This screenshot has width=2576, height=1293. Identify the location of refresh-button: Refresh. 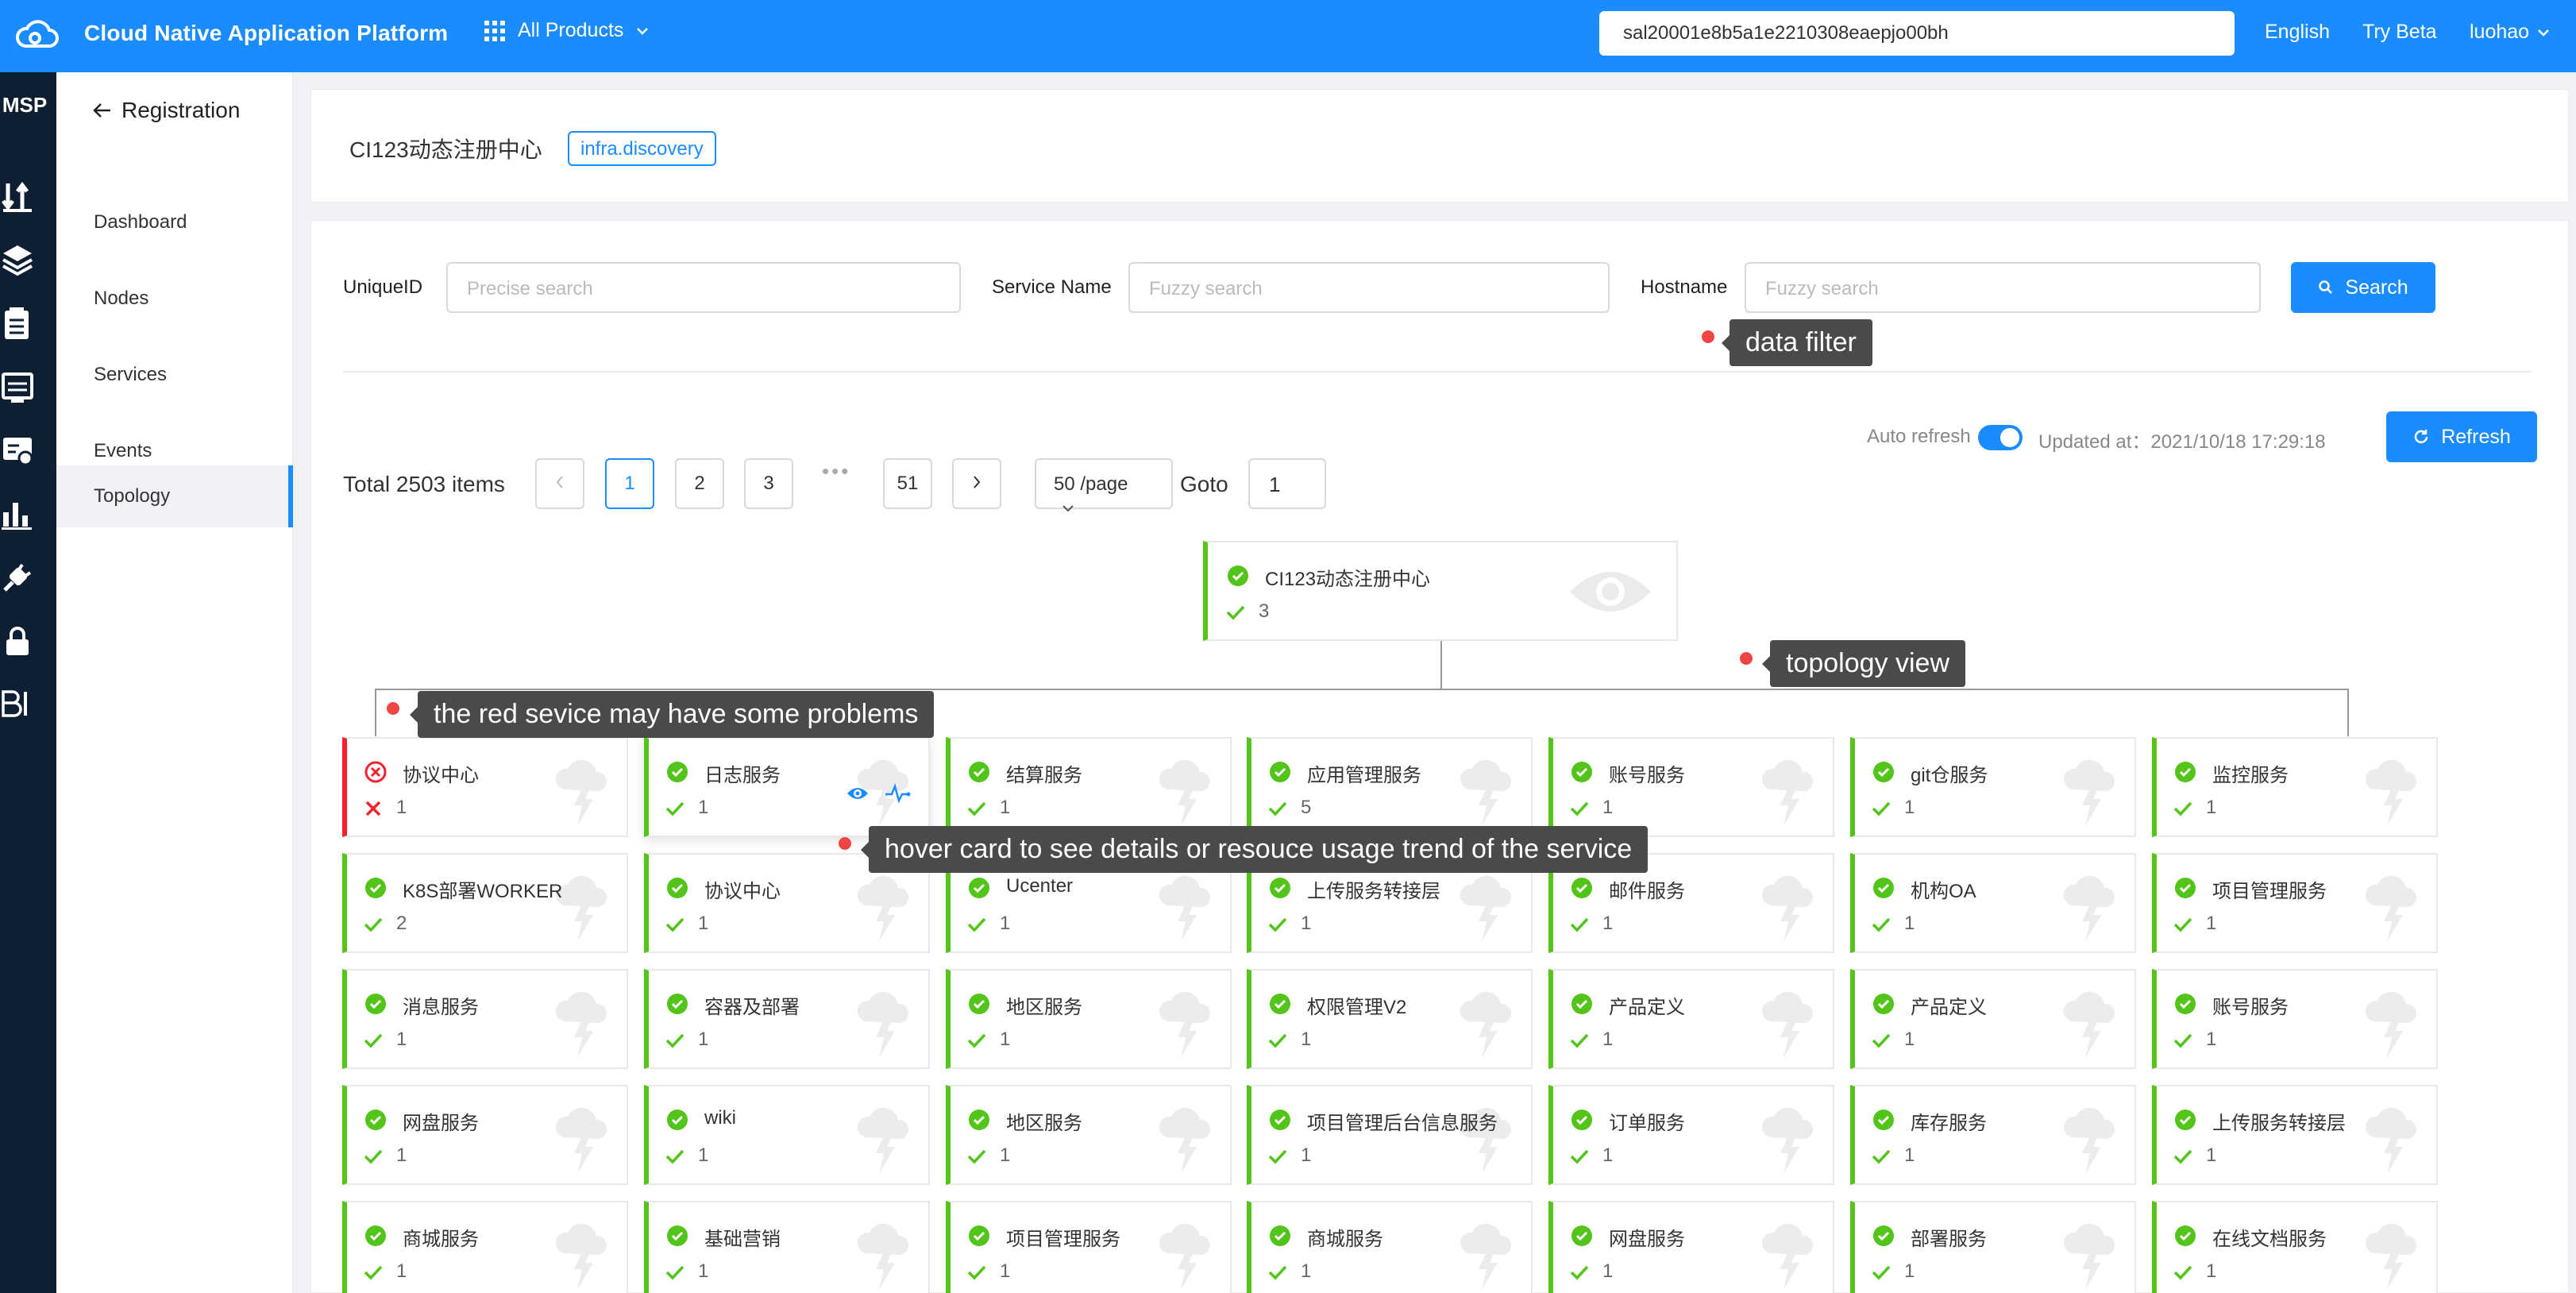
(2461, 436).